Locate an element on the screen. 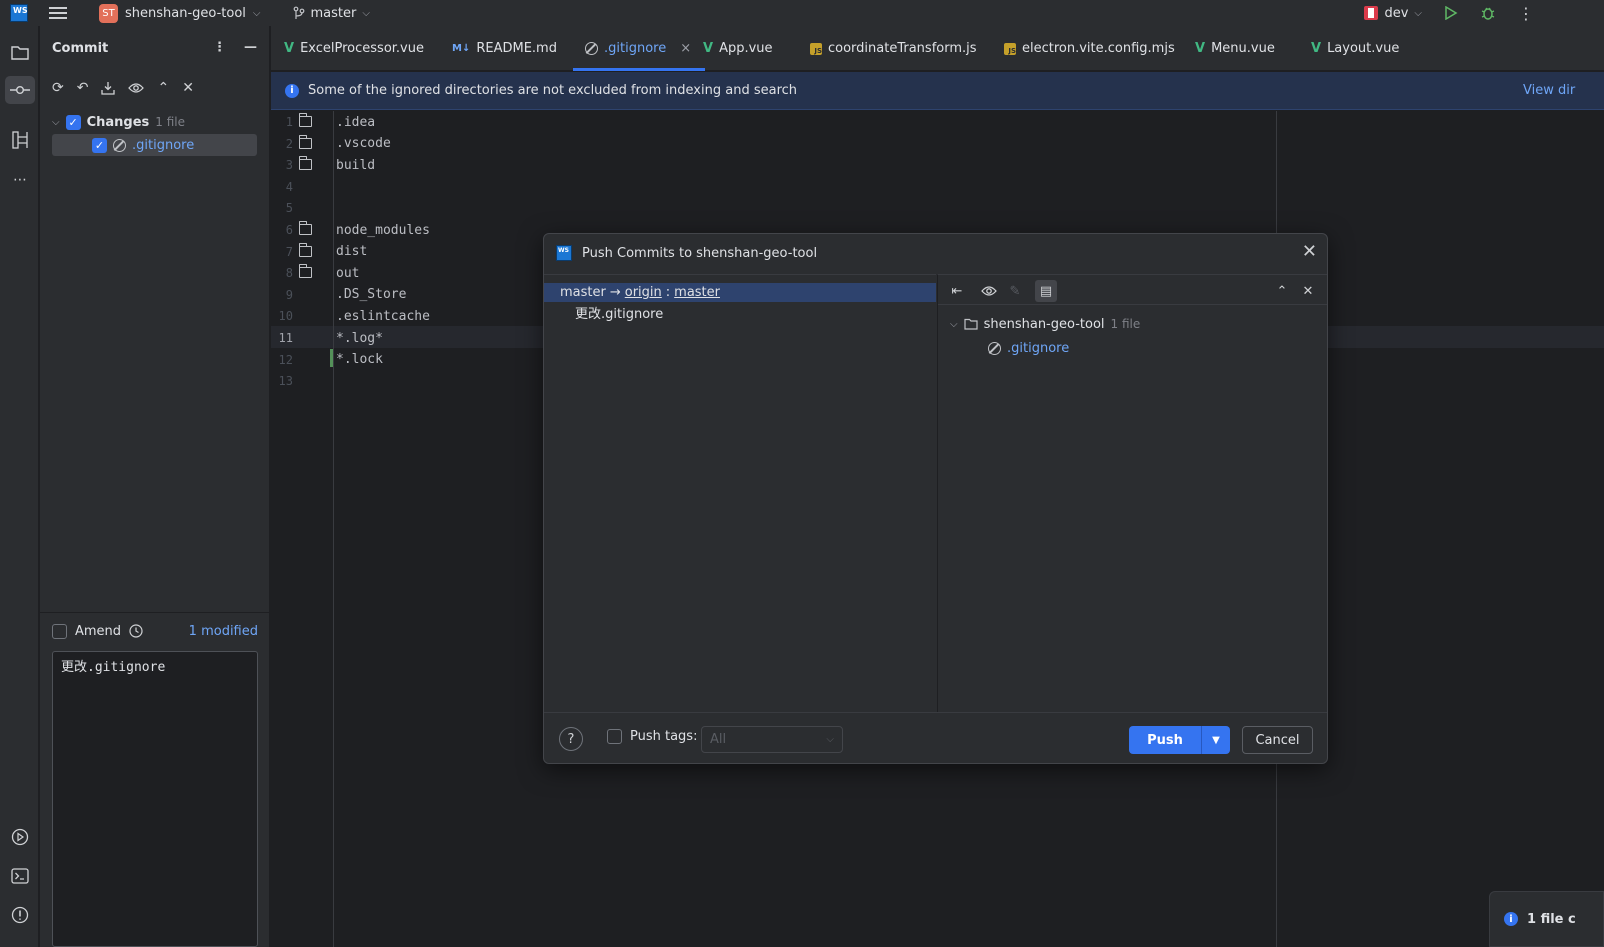 The width and height of the screenshot is (1604, 947). remote-link: origin is located at coordinates (643, 292).